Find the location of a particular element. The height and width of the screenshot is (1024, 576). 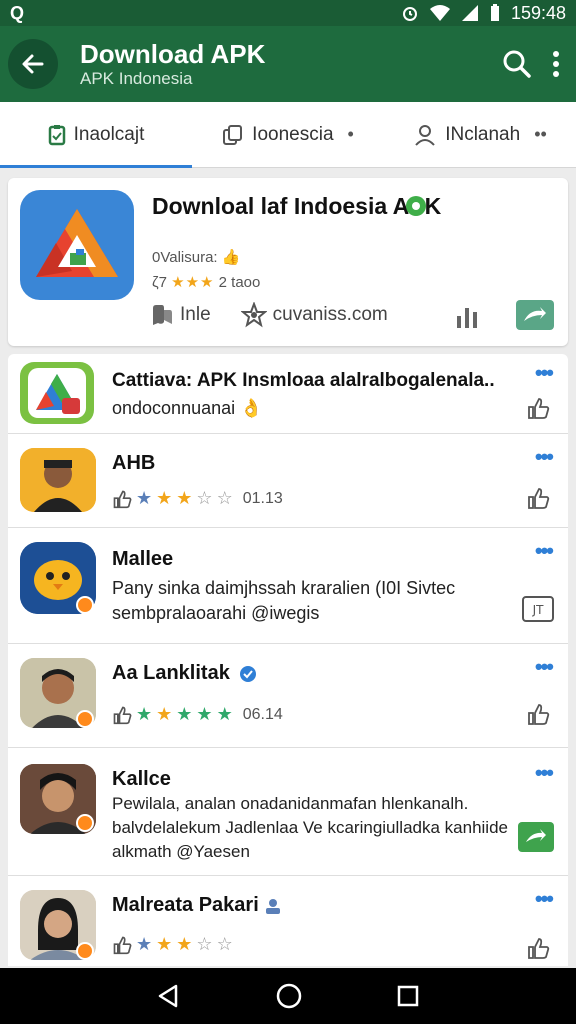

nav-home-icon is located at coordinates (289, 996).